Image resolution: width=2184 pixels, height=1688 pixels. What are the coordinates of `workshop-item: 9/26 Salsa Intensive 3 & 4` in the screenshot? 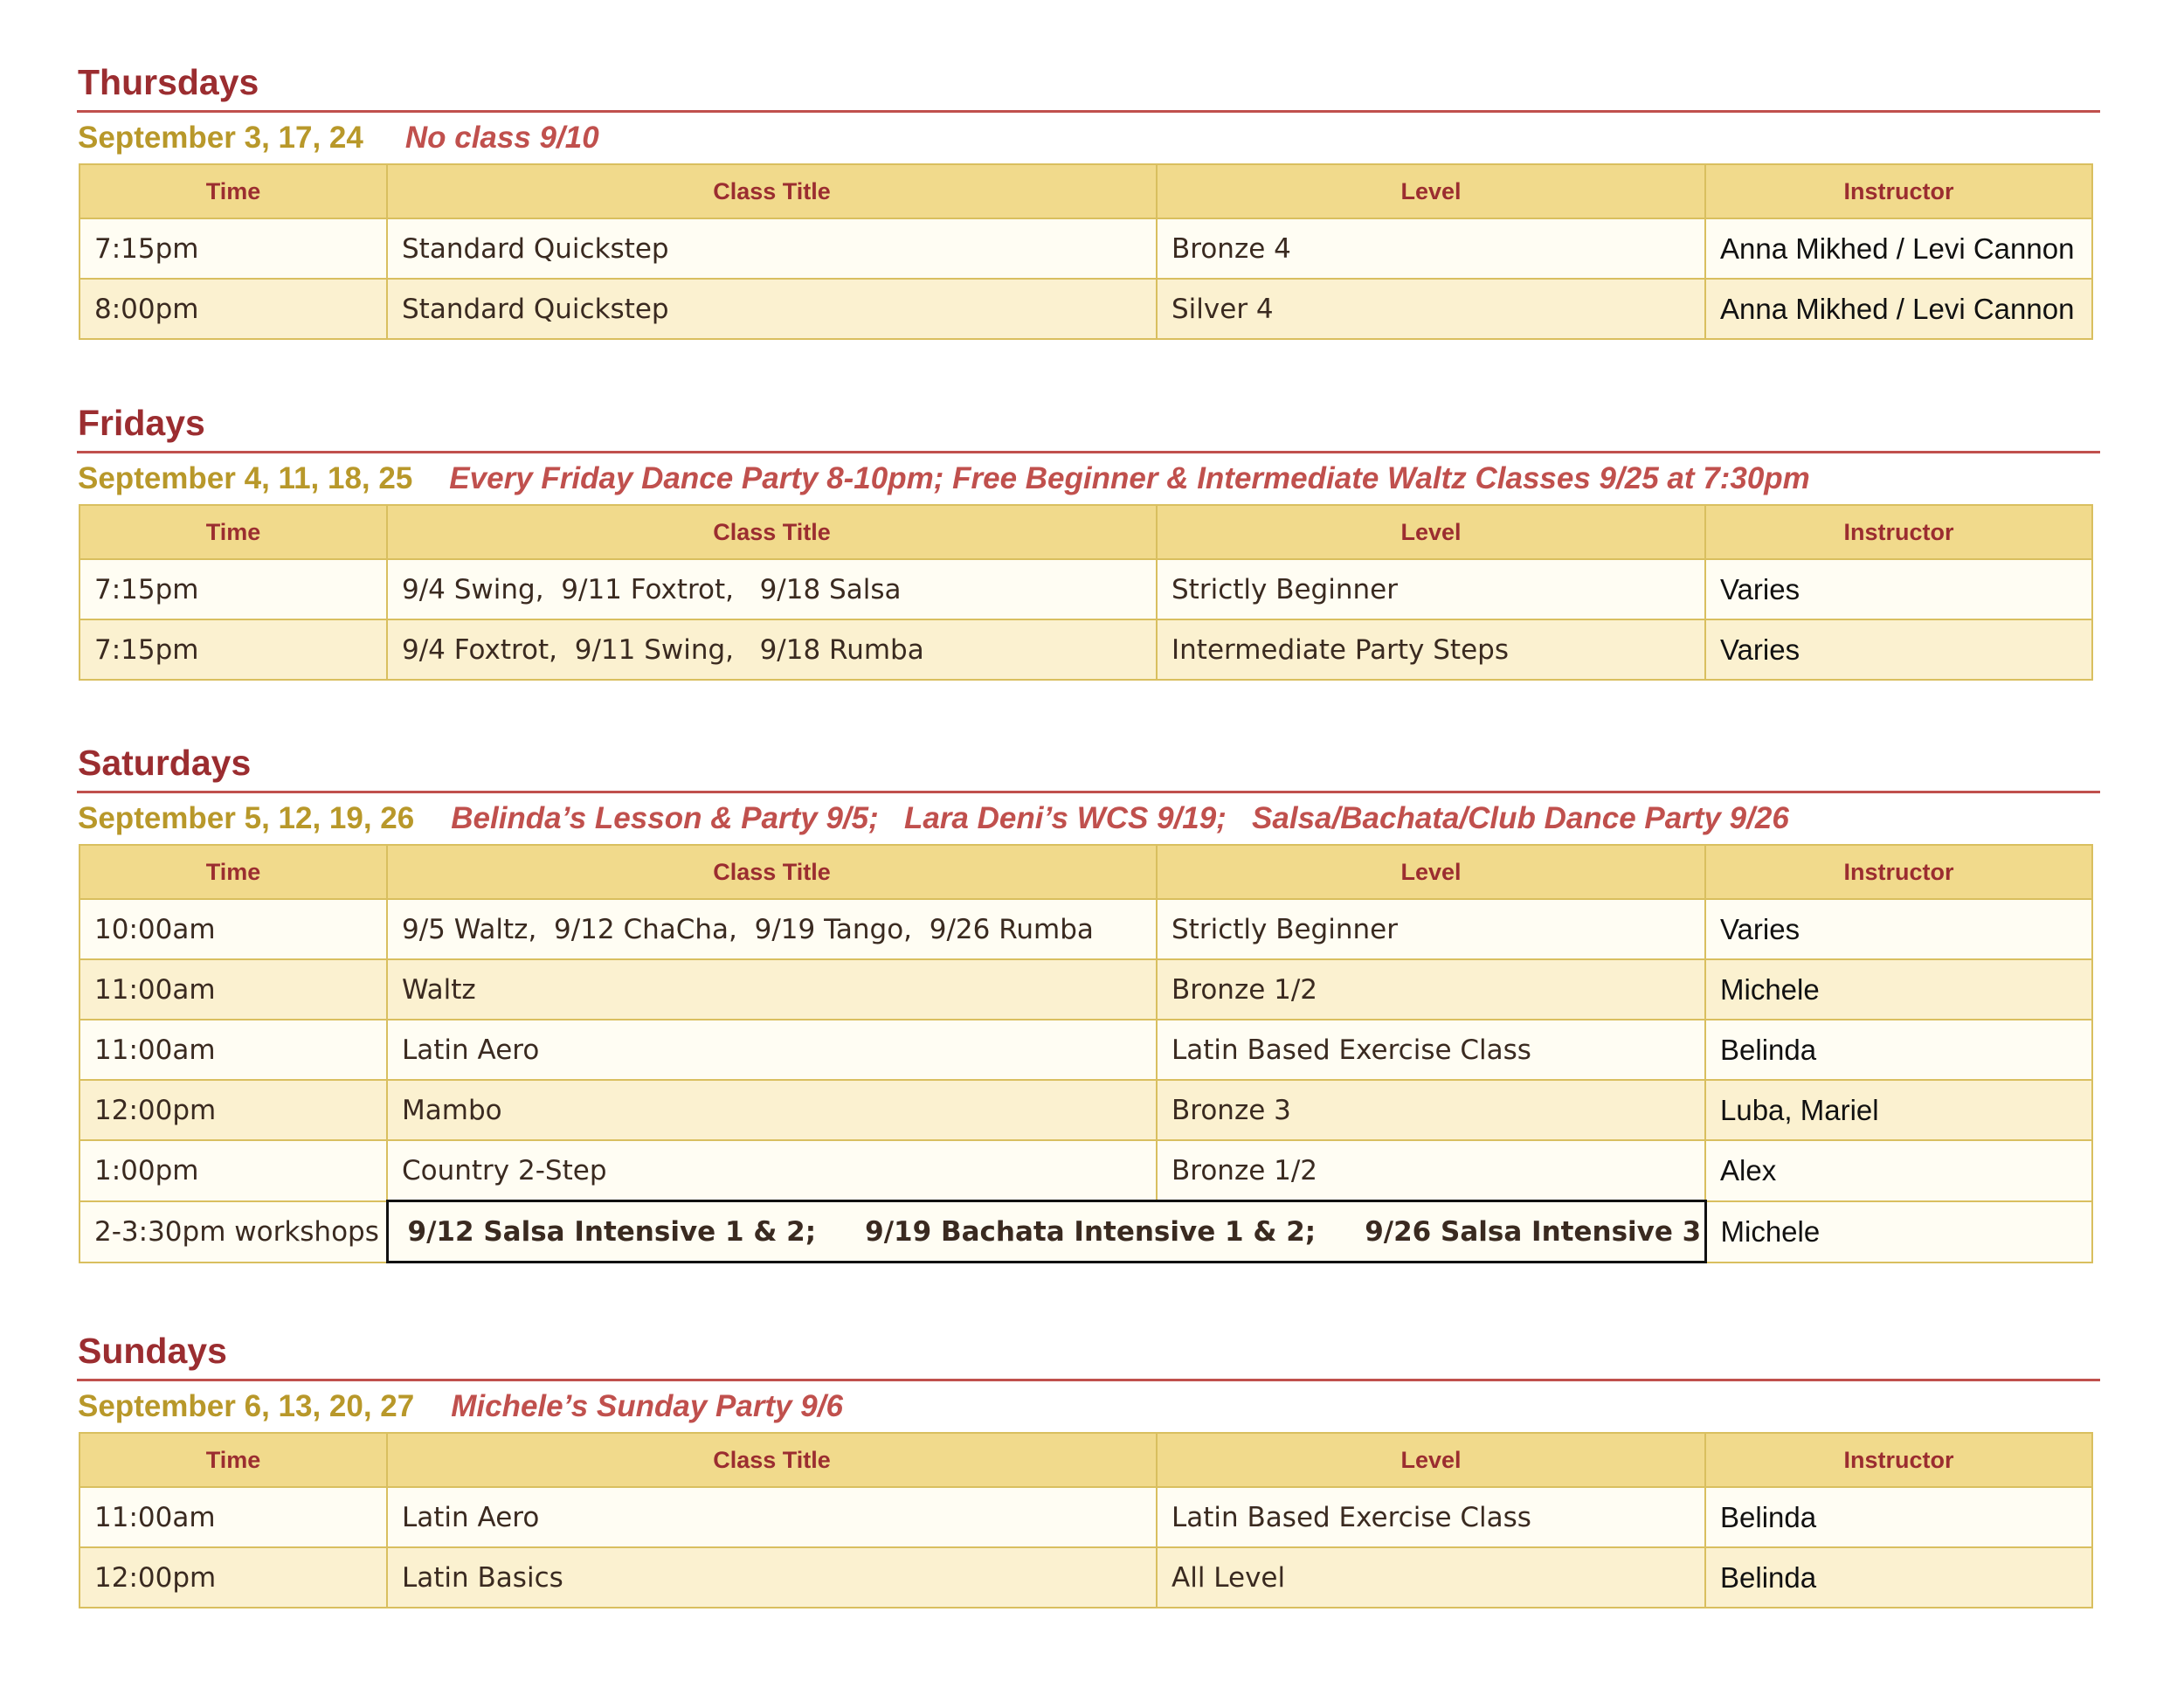 It's located at (1534, 1231).